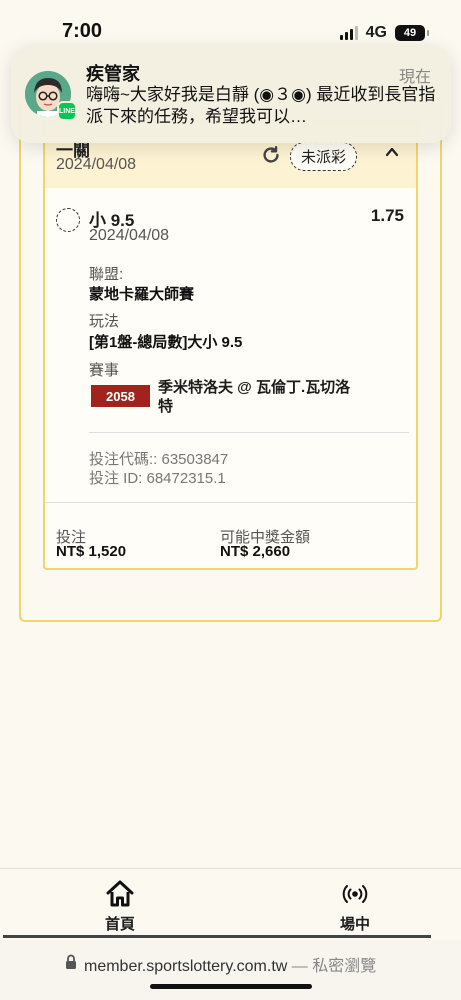  I want to click on battery-icon: 49, so click(412, 33).